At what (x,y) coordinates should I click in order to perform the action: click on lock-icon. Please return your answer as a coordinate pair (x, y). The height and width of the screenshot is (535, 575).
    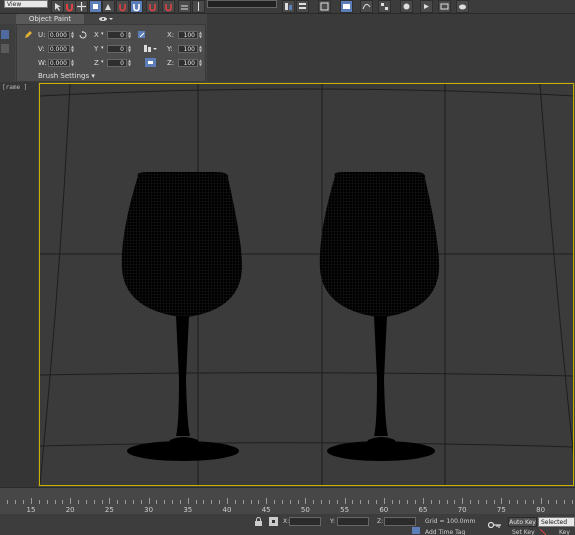
    Looking at the image, I should click on (258, 521).